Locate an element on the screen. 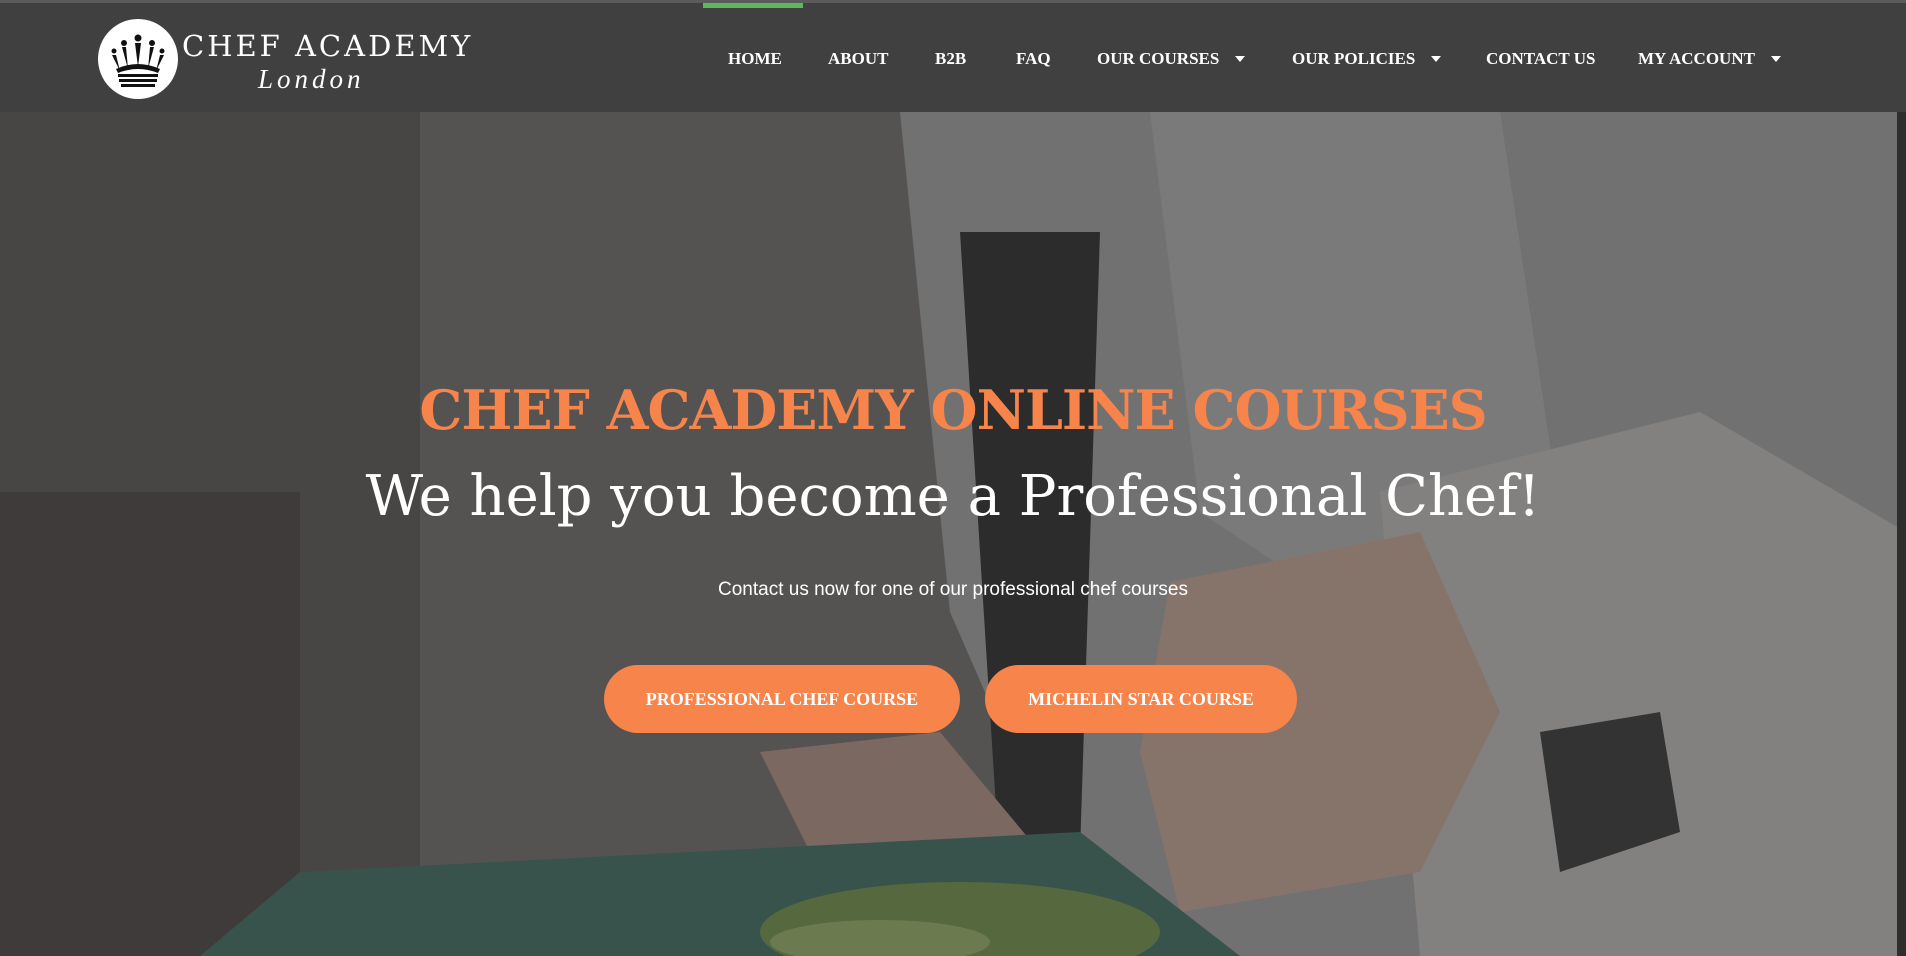 This screenshot has height=956, width=1906. professional-chef-course-button: PROFESSIONAL CHEF COURSE is located at coordinates (782, 699).